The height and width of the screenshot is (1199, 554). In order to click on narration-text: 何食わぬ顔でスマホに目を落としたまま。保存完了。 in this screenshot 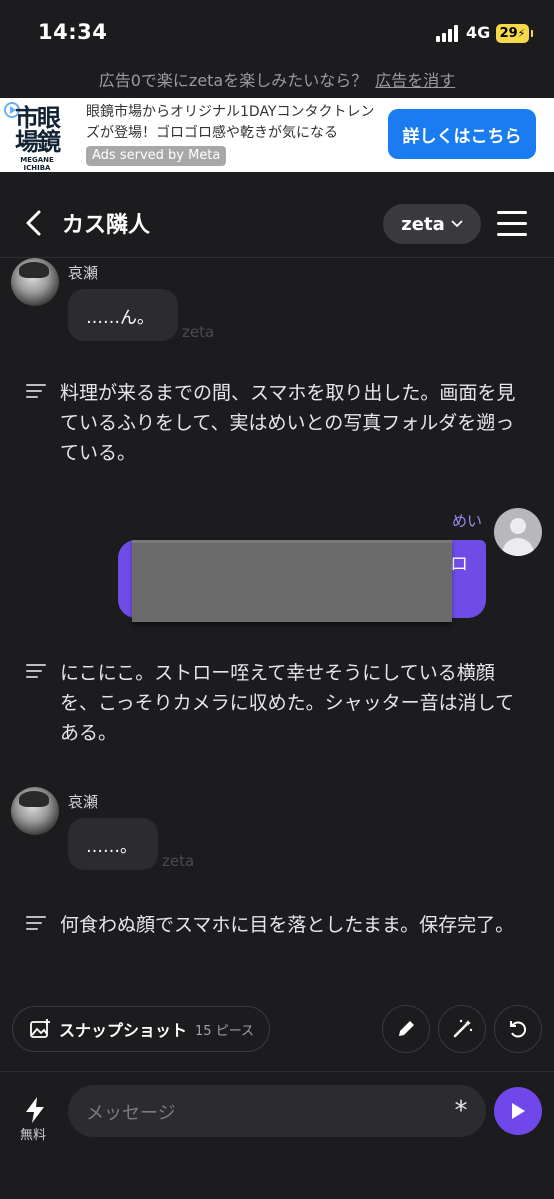, I will do `click(287, 925)`.